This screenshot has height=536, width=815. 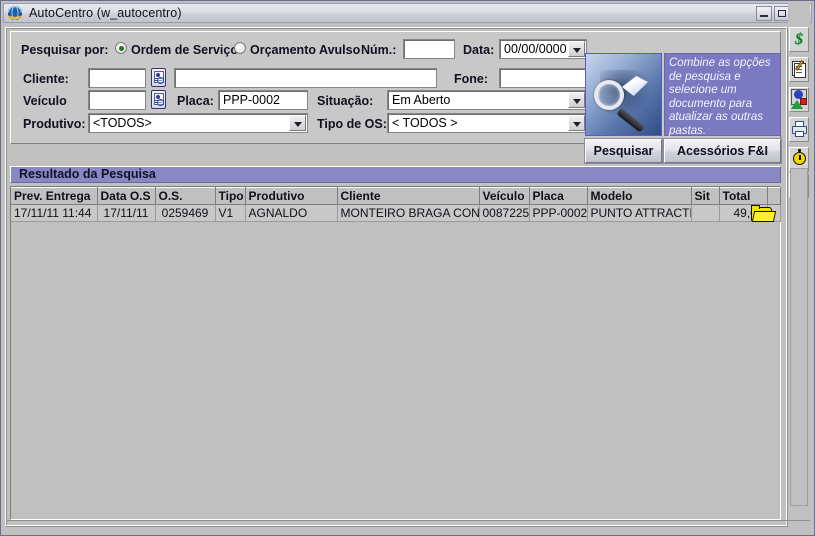 I want to click on produtivo-label: Produtivo:, so click(x=54, y=124).